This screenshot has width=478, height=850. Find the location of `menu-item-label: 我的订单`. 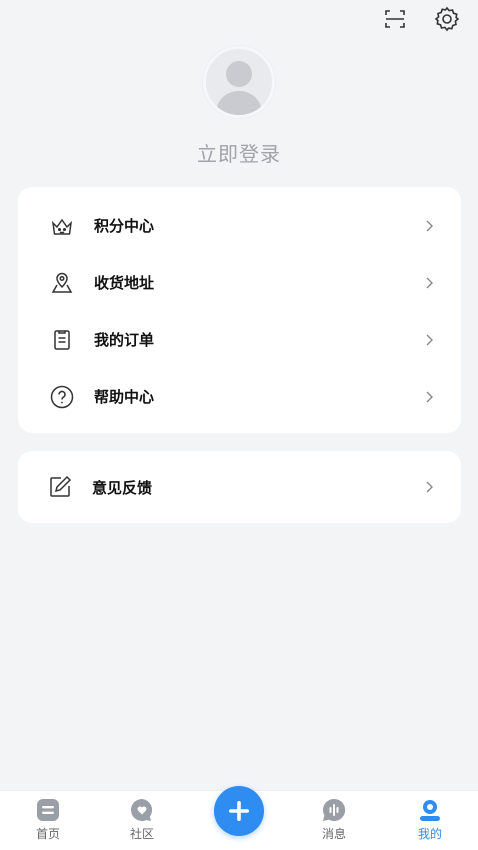

menu-item-label: 我的订单 is located at coordinates (124, 340).